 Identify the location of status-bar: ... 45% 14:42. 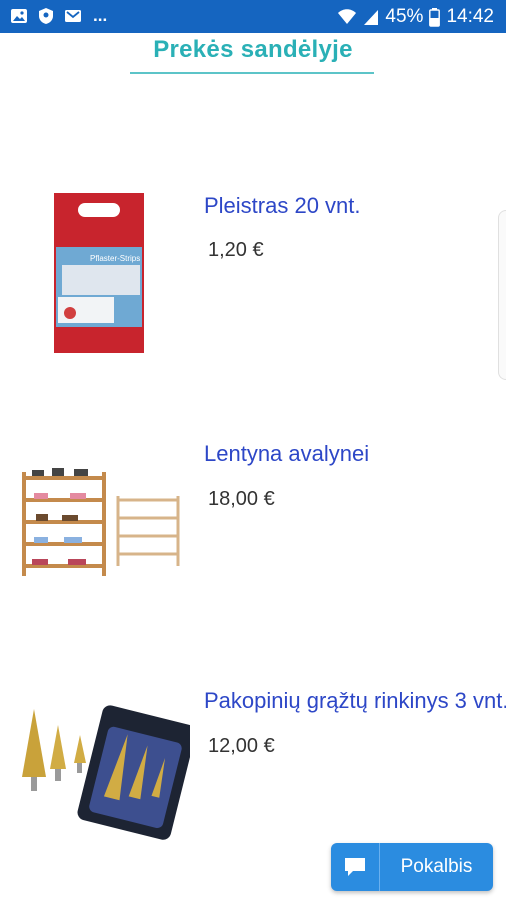
(253, 16).